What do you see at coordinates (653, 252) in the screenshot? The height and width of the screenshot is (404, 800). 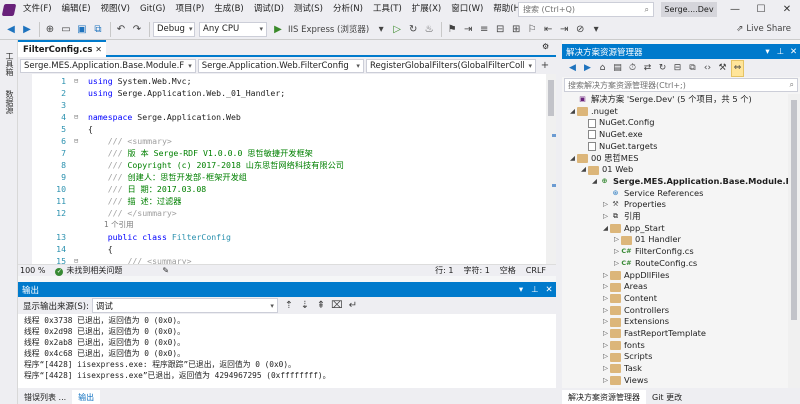 I see `tree-node: ▷ C# FilterConfig.cs` at bounding box center [653, 252].